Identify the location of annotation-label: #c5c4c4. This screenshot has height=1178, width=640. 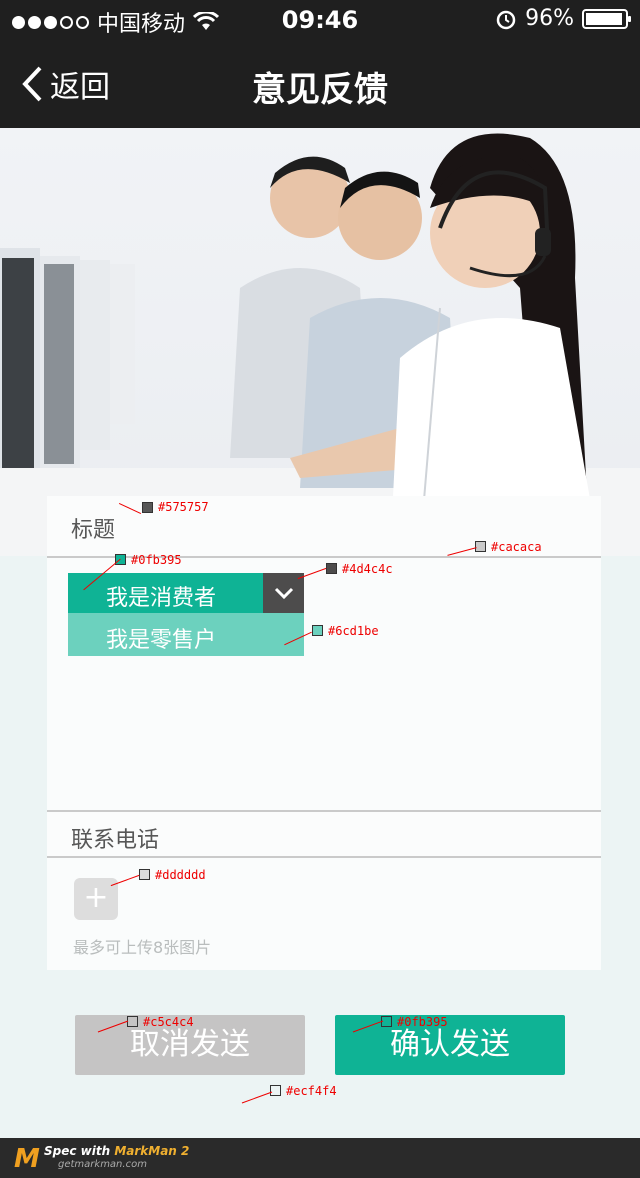
(168, 1022).